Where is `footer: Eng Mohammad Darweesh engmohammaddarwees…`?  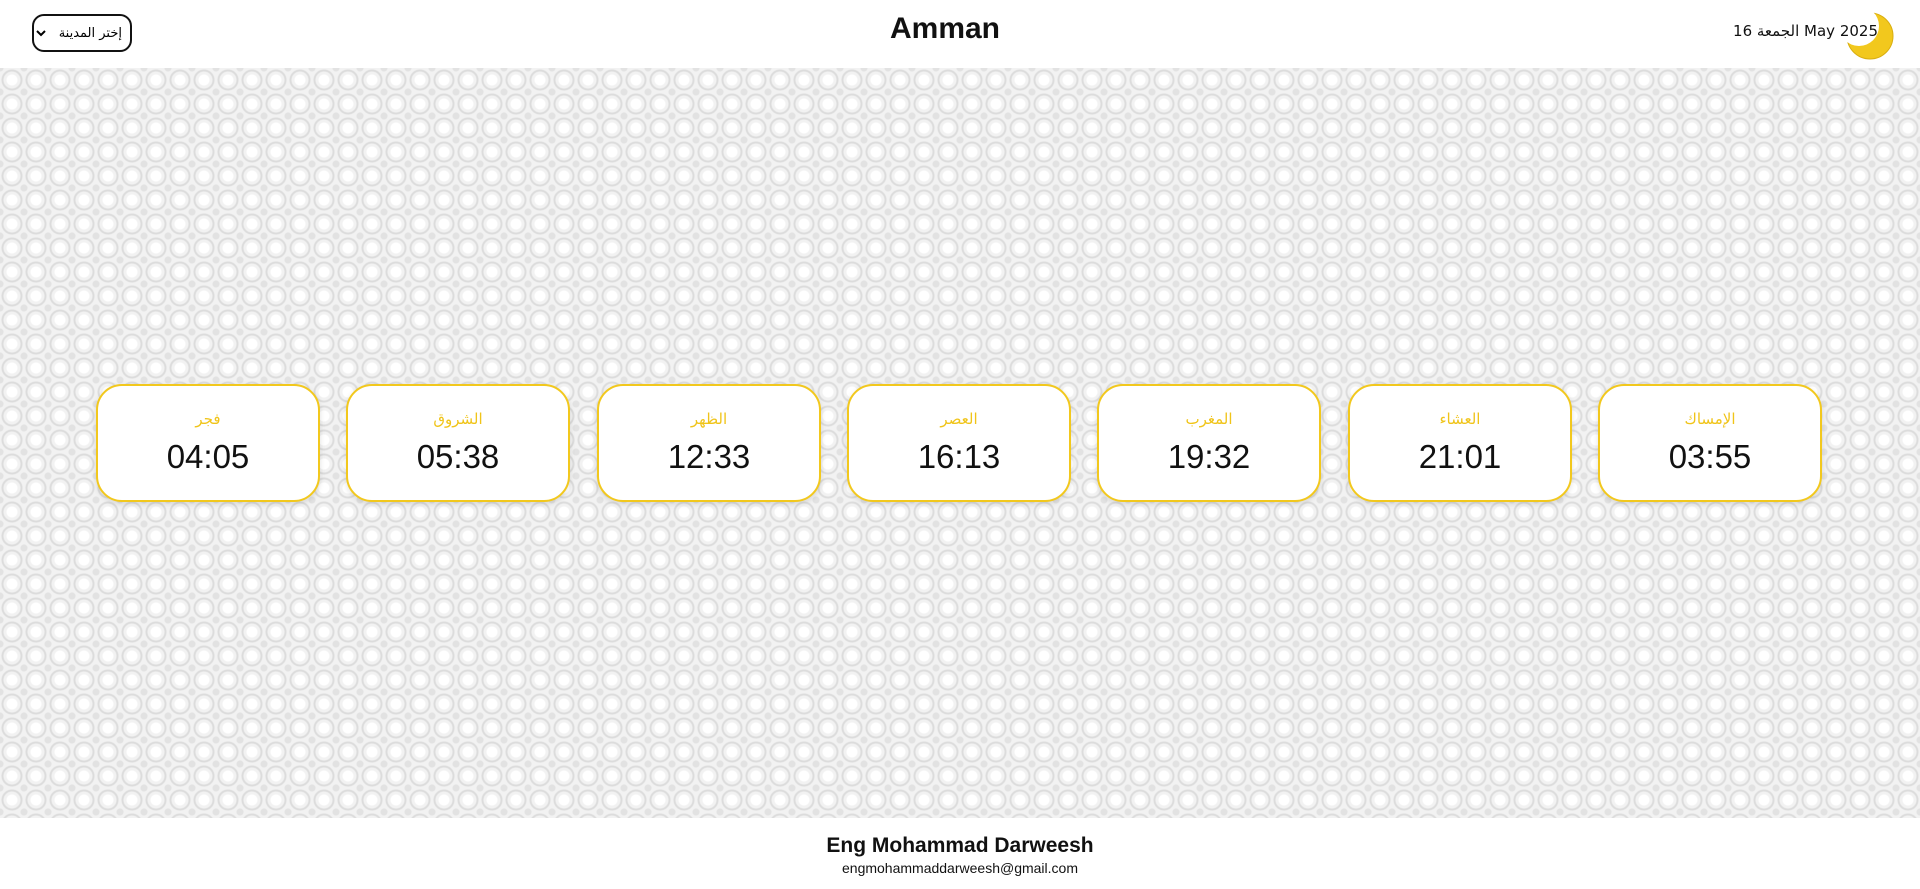 footer: Eng Mohammad Darweesh engmohammaddarwees… is located at coordinates (960, 853).